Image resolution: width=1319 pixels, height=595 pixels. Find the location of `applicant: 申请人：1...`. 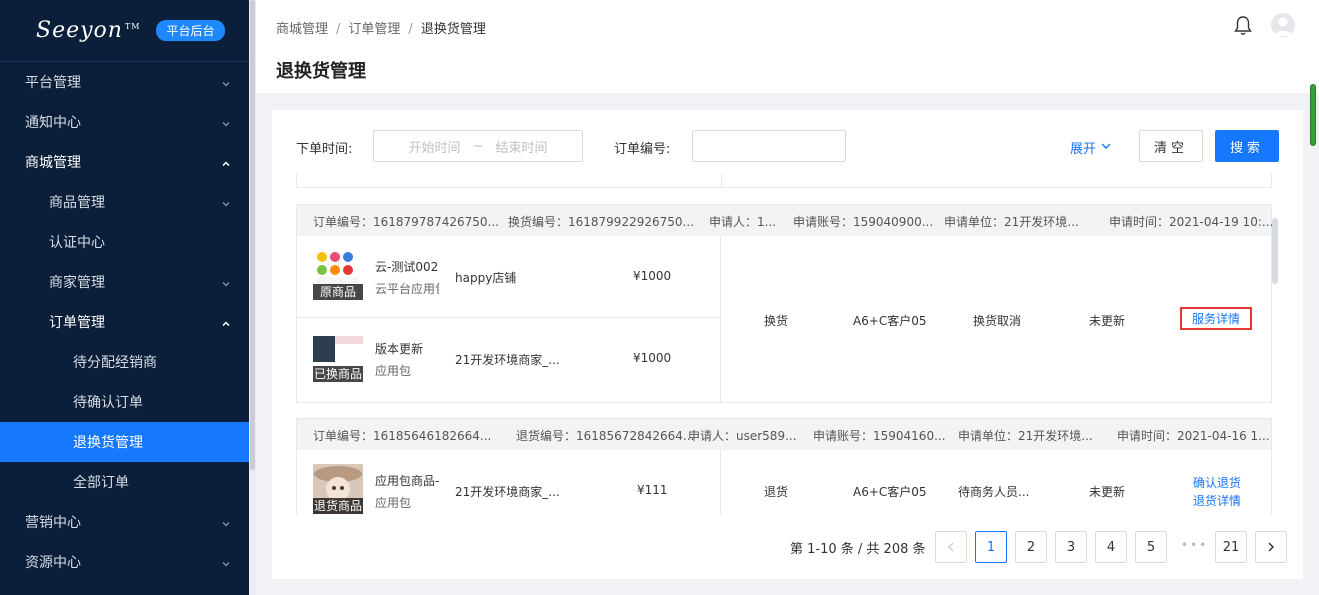

applicant: 申请人：1... is located at coordinates (743, 222).